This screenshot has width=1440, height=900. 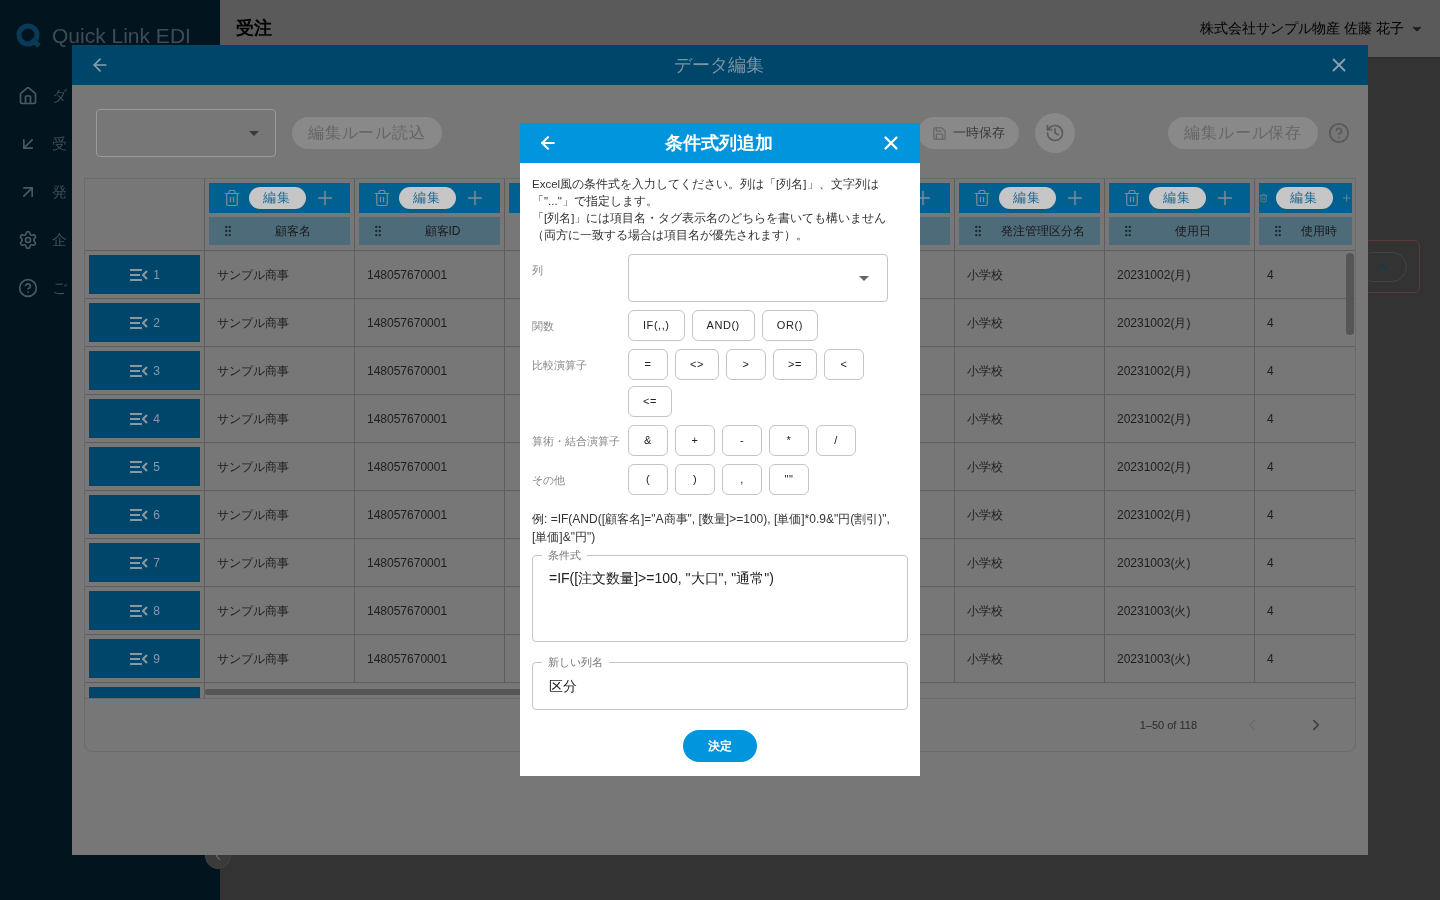 I want to click on column-label: 顧客名, so click(x=292, y=231).